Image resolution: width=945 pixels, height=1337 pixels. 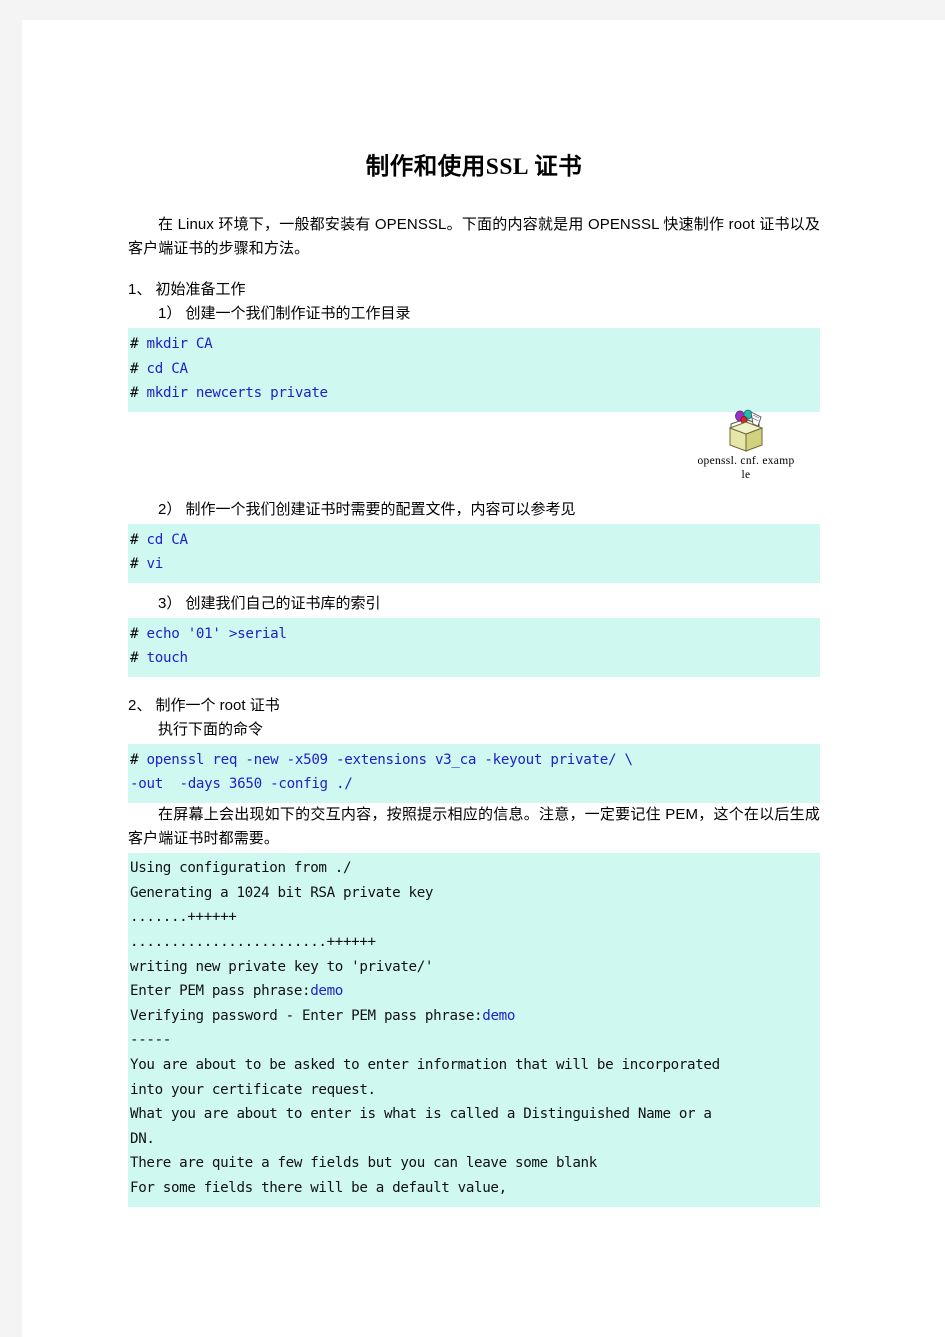 I want to click on embedded-object-caption-line-2: le, so click(x=746, y=474).